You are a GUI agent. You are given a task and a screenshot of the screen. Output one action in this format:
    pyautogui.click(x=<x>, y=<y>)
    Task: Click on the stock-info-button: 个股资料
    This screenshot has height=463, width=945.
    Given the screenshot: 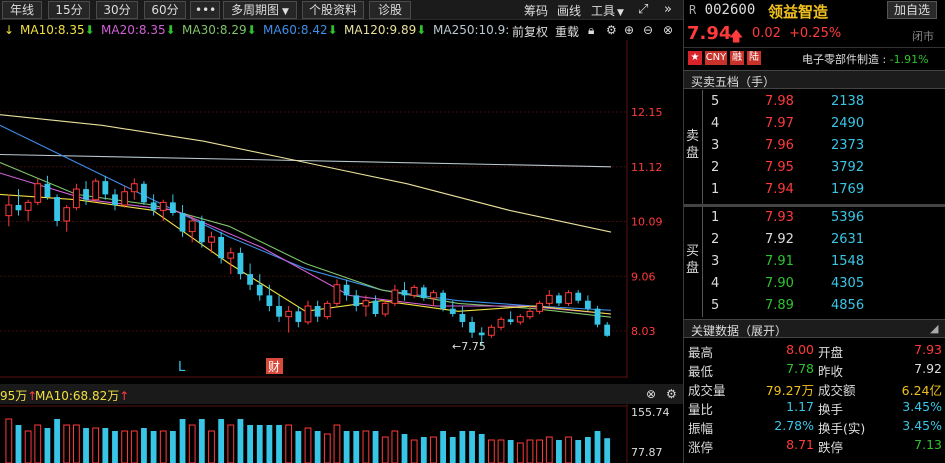 What is the action you would take?
    pyautogui.click(x=333, y=10)
    